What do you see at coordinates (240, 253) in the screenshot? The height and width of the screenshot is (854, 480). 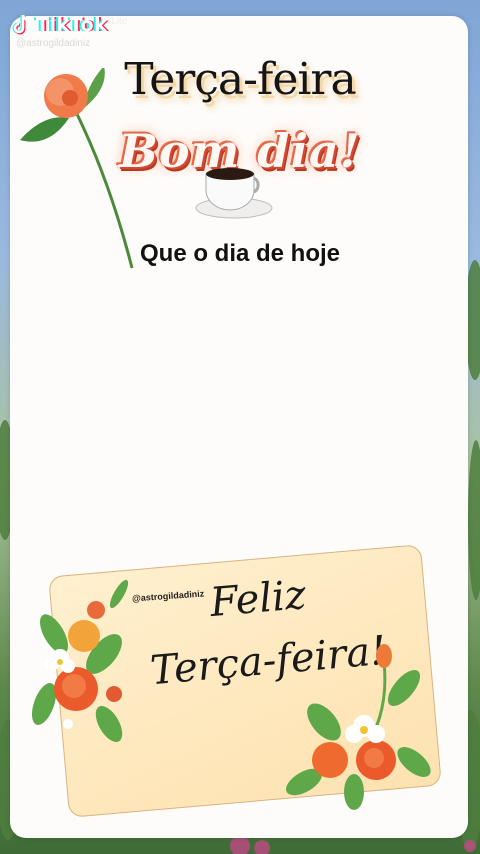 I see `subtitle-text: Que o dia de hoje` at bounding box center [240, 253].